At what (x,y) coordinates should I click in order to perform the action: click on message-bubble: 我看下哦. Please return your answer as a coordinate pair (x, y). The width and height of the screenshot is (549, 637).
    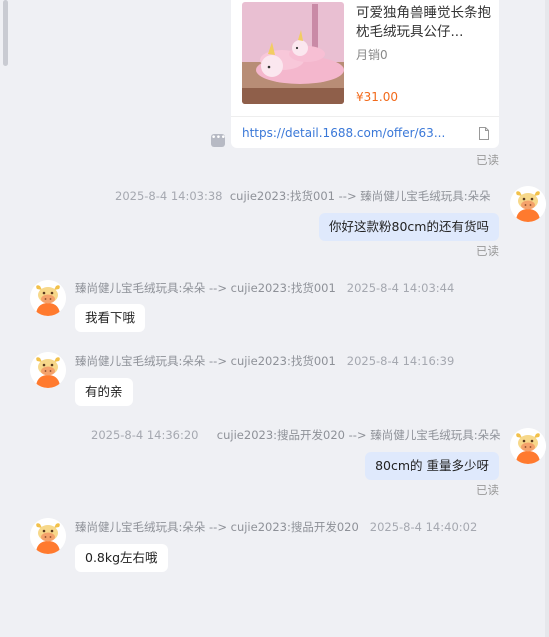
    Looking at the image, I should click on (110, 318).